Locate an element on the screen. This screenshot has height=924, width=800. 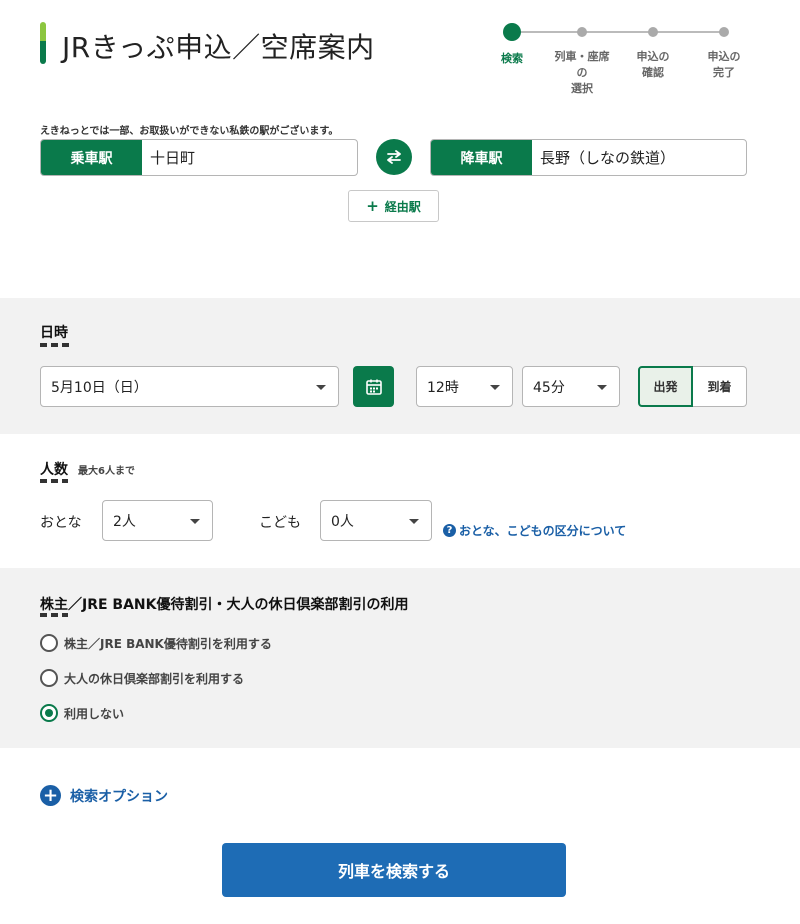
child-count-value: 0人 is located at coordinates (342, 521).